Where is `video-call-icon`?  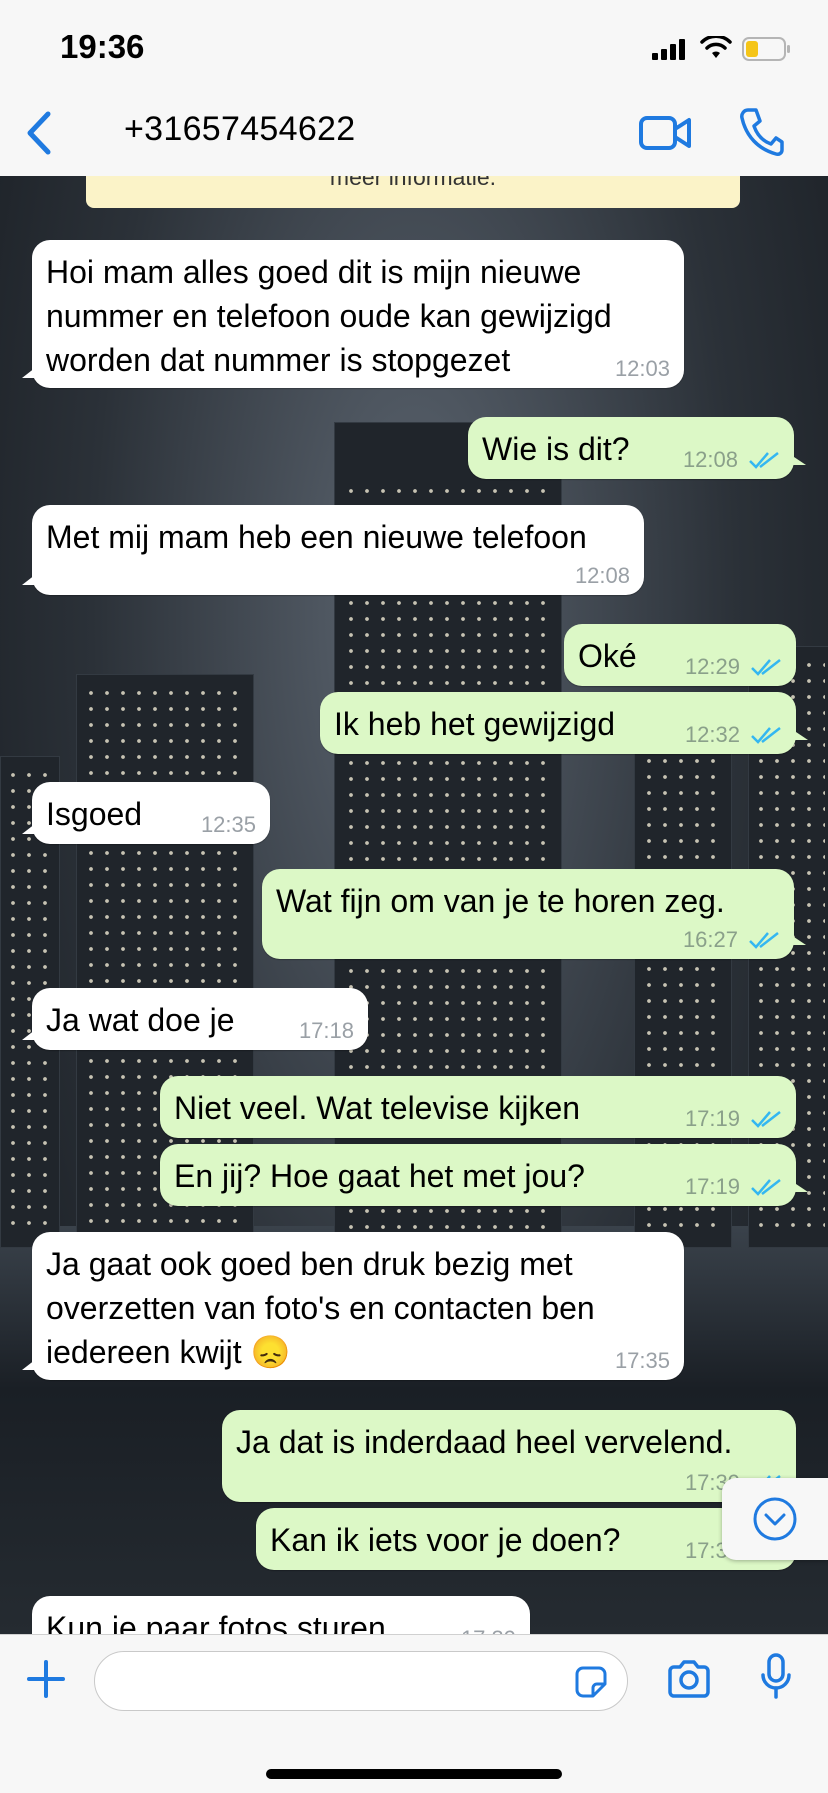
video-call-icon is located at coordinates (665, 133).